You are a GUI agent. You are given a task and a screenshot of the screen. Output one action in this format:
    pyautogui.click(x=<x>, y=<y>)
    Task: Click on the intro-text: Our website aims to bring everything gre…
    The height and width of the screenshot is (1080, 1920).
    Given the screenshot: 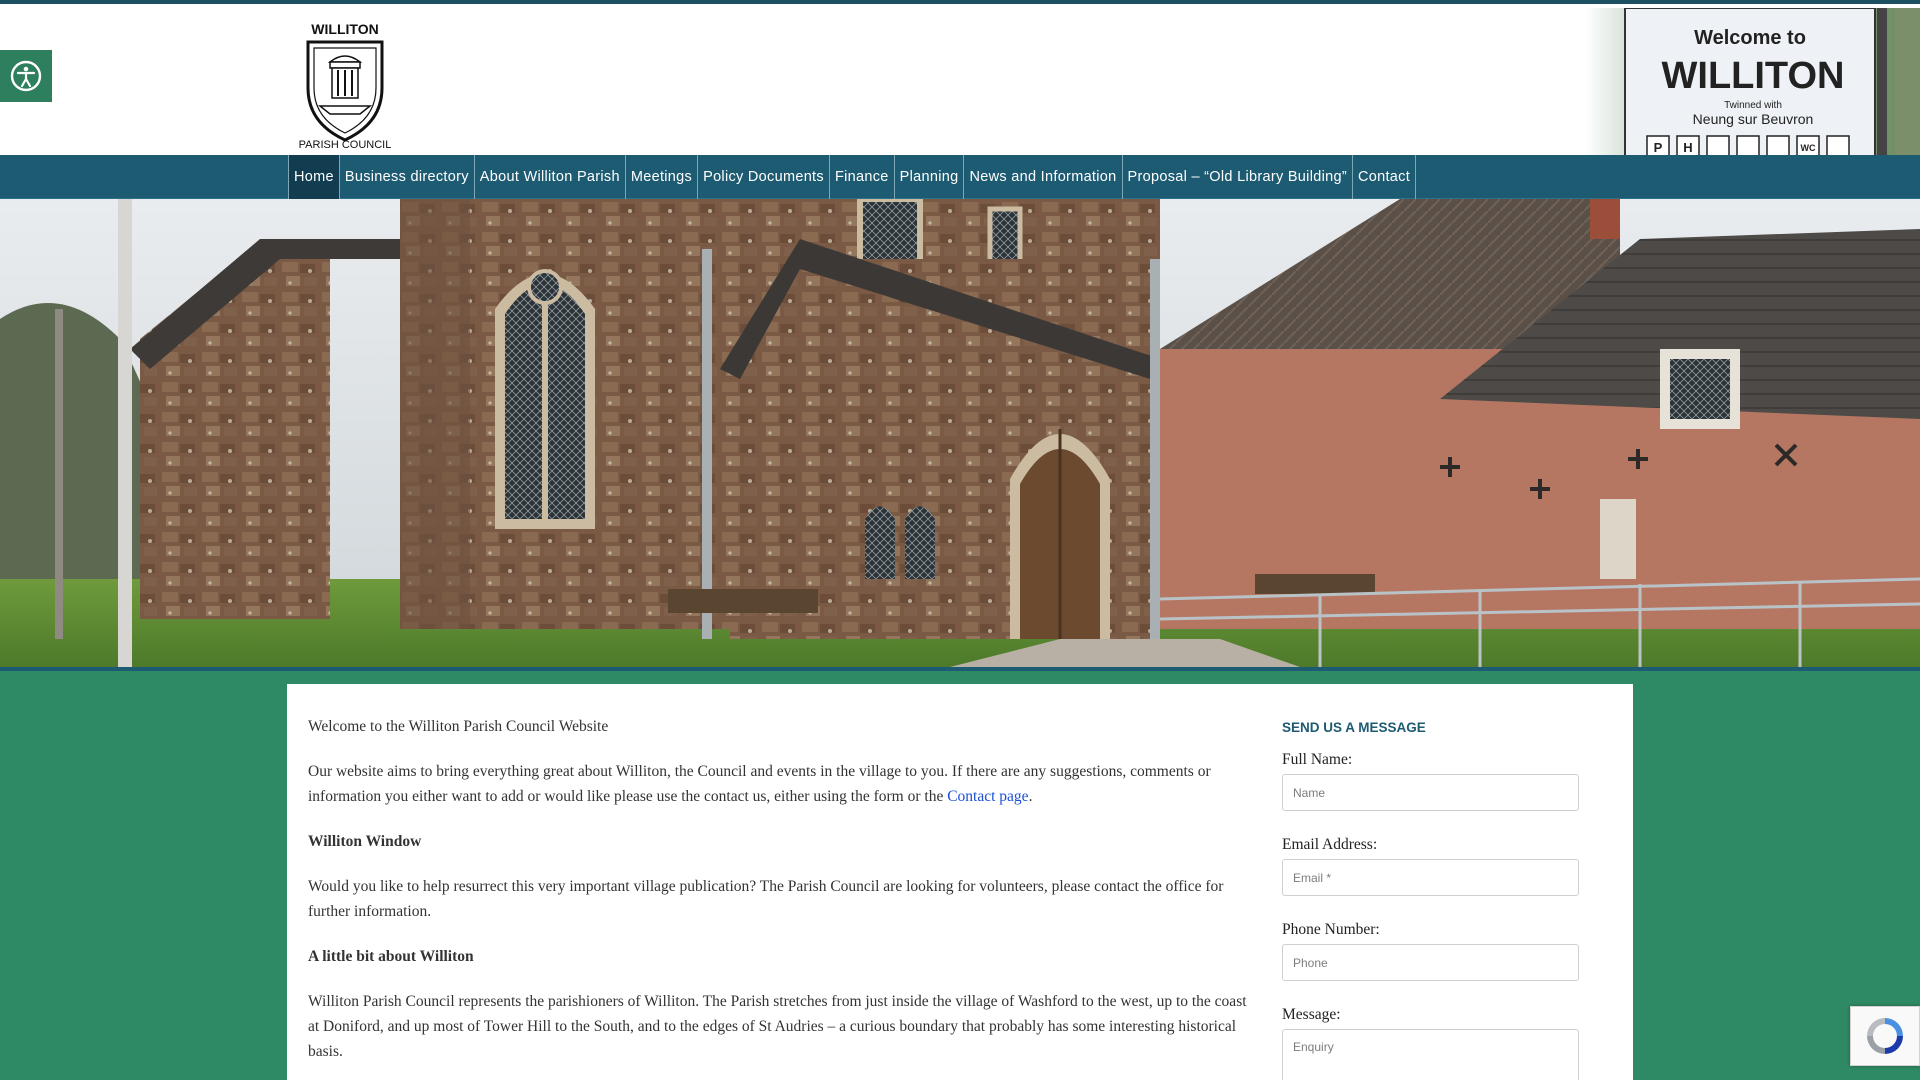 What is the action you would take?
    pyautogui.click(x=759, y=784)
    